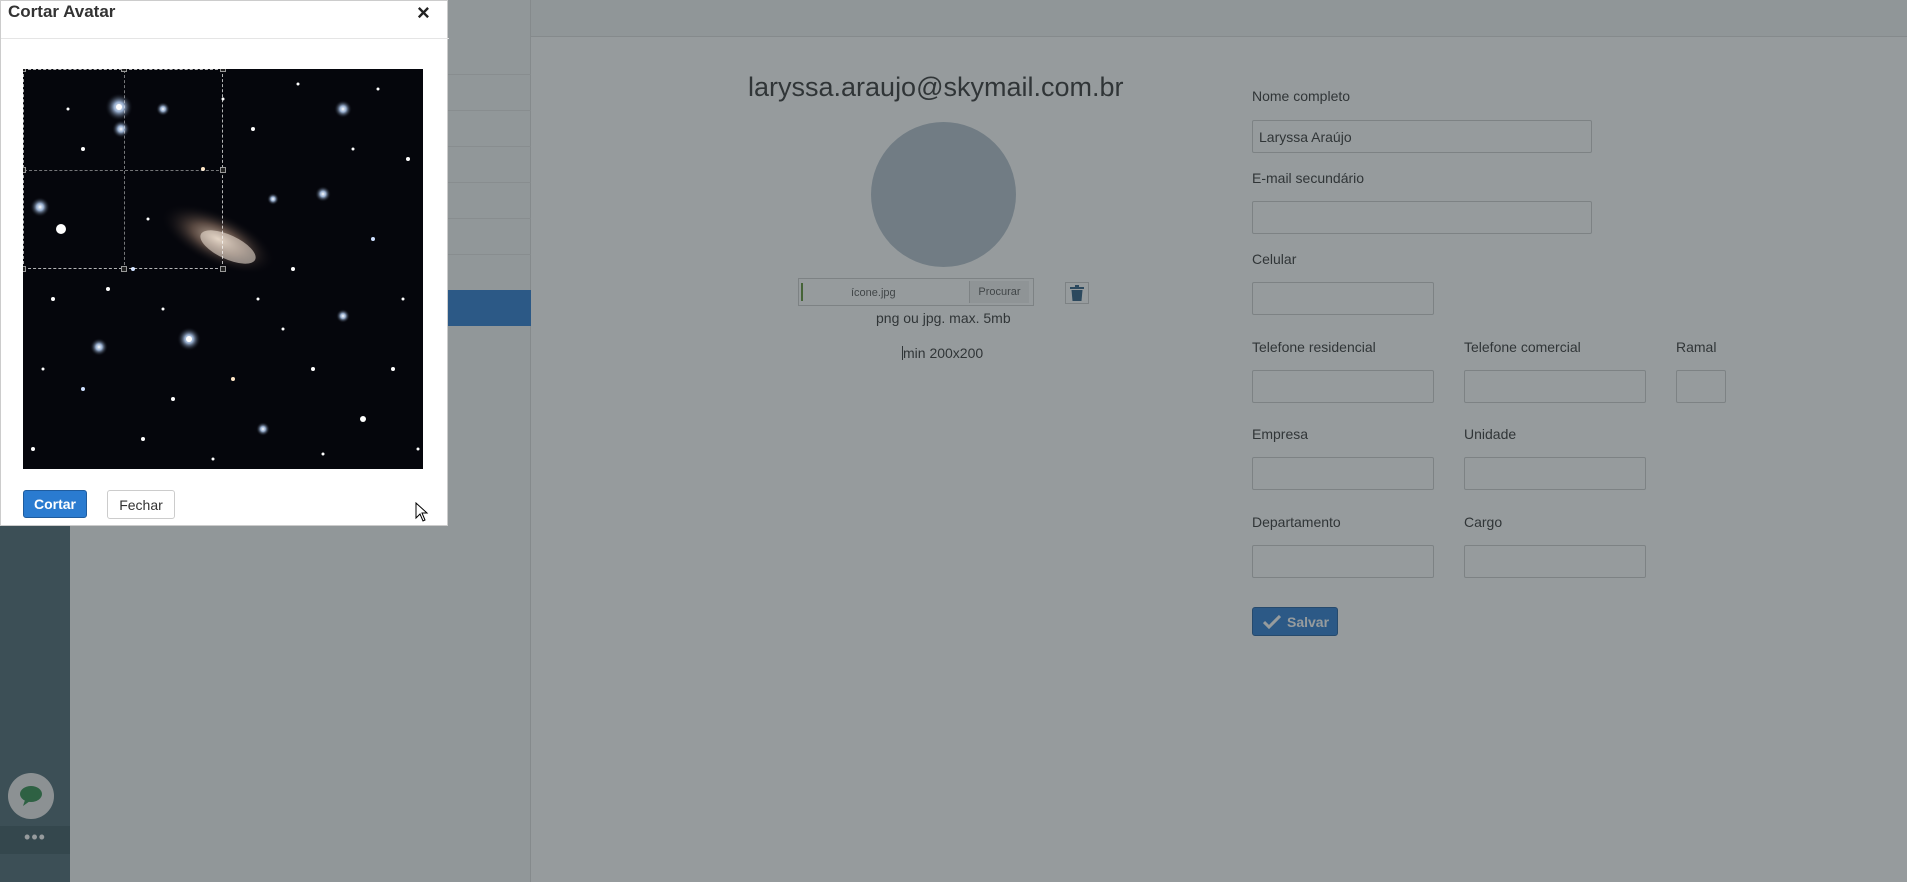 The width and height of the screenshot is (1907, 882). What do you see at coordinates (62, 11) in the screenshot?
I see `modal-title: Cortar Avatar` at bounding box center [62, 11].